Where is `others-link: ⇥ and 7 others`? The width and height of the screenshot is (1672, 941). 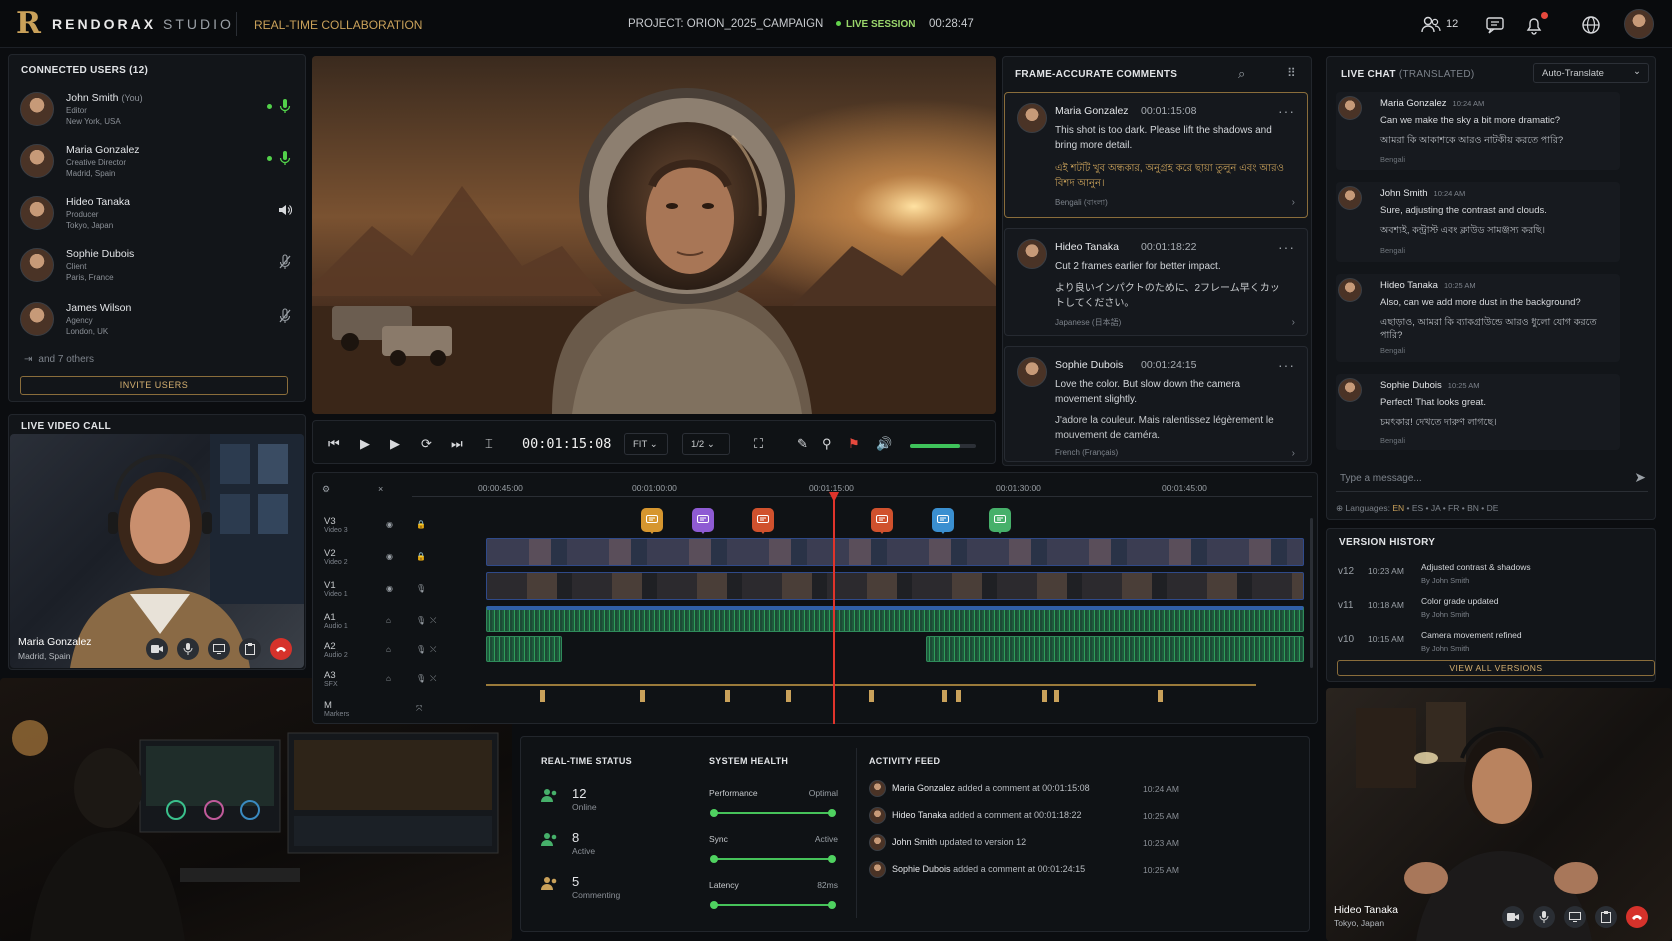 others-link: ⇥ and 7 others is located at coordinates (59, 359).